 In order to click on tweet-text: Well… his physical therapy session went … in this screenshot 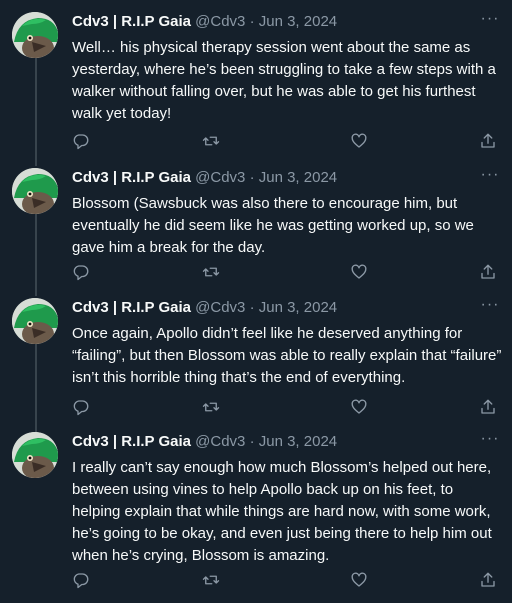, I will do `click(284, 80)`.